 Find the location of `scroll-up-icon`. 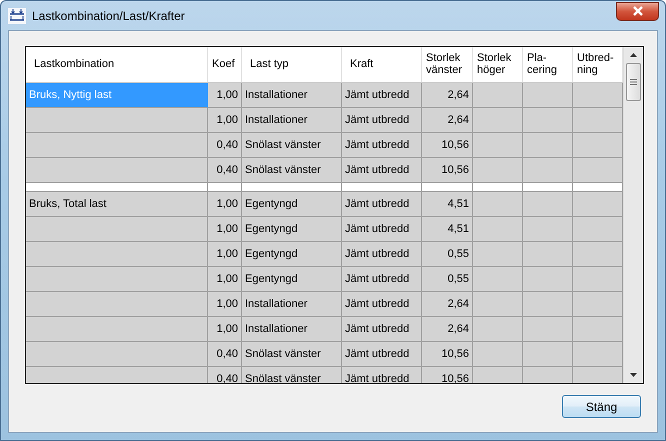

scroll-up-icon is located at coordinates (633, 55).